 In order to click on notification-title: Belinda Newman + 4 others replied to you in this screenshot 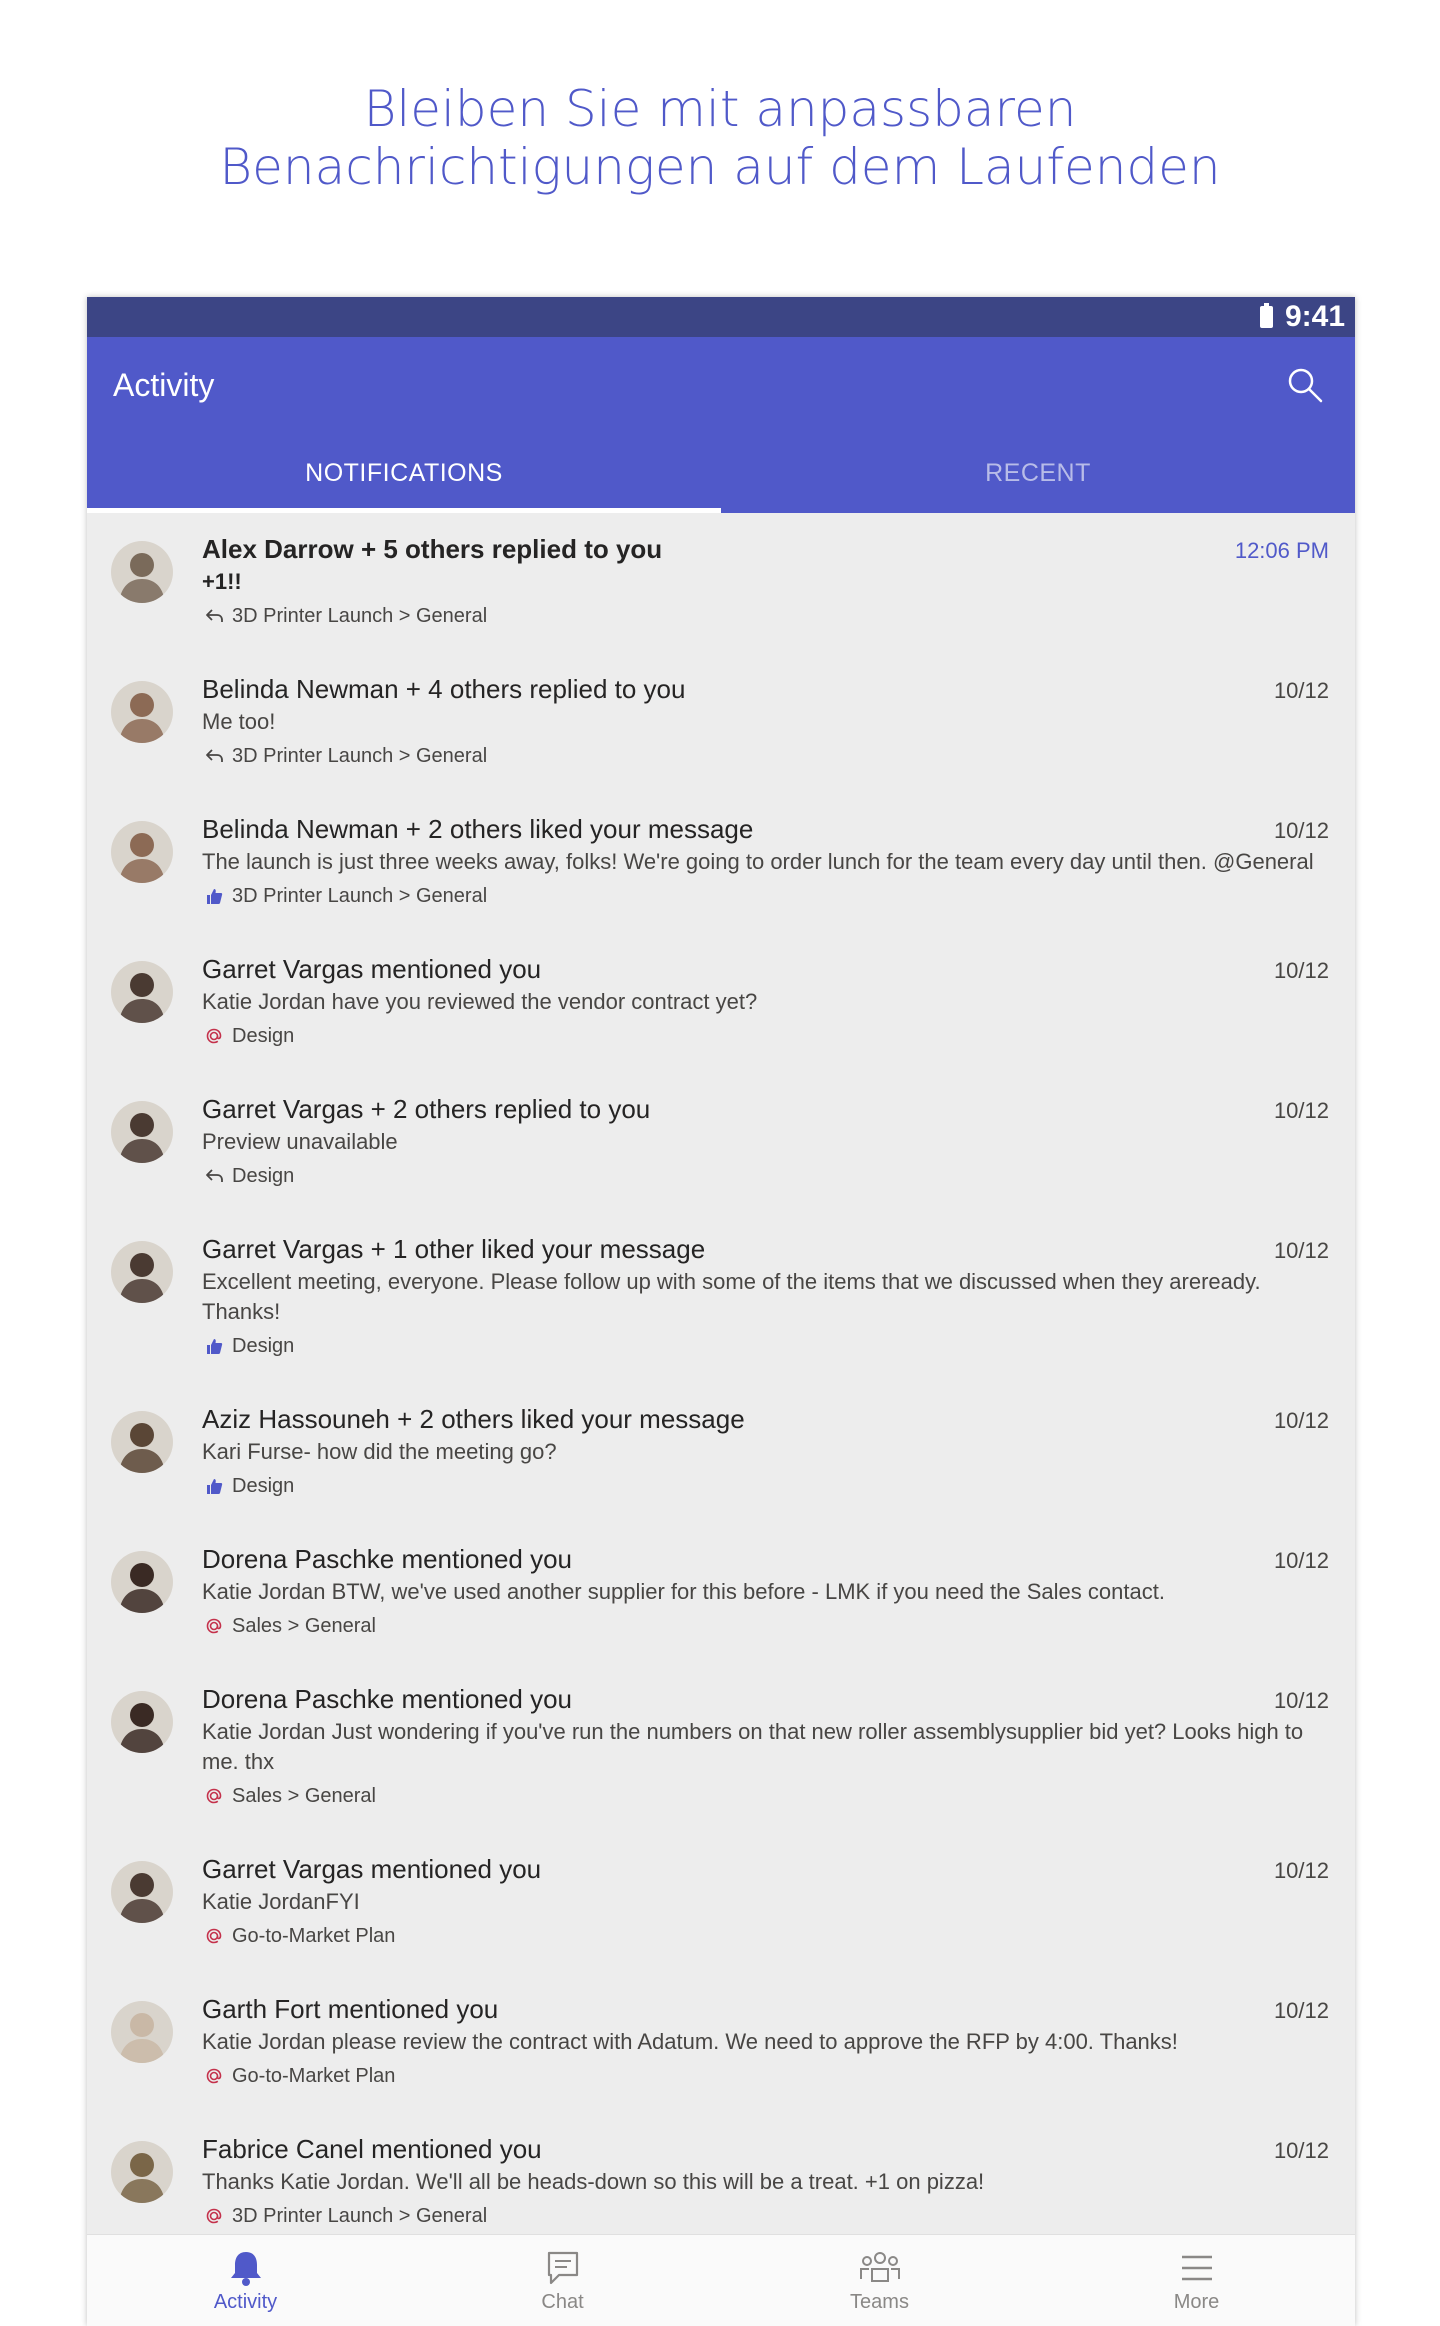, I will do `click(444, 689)`.